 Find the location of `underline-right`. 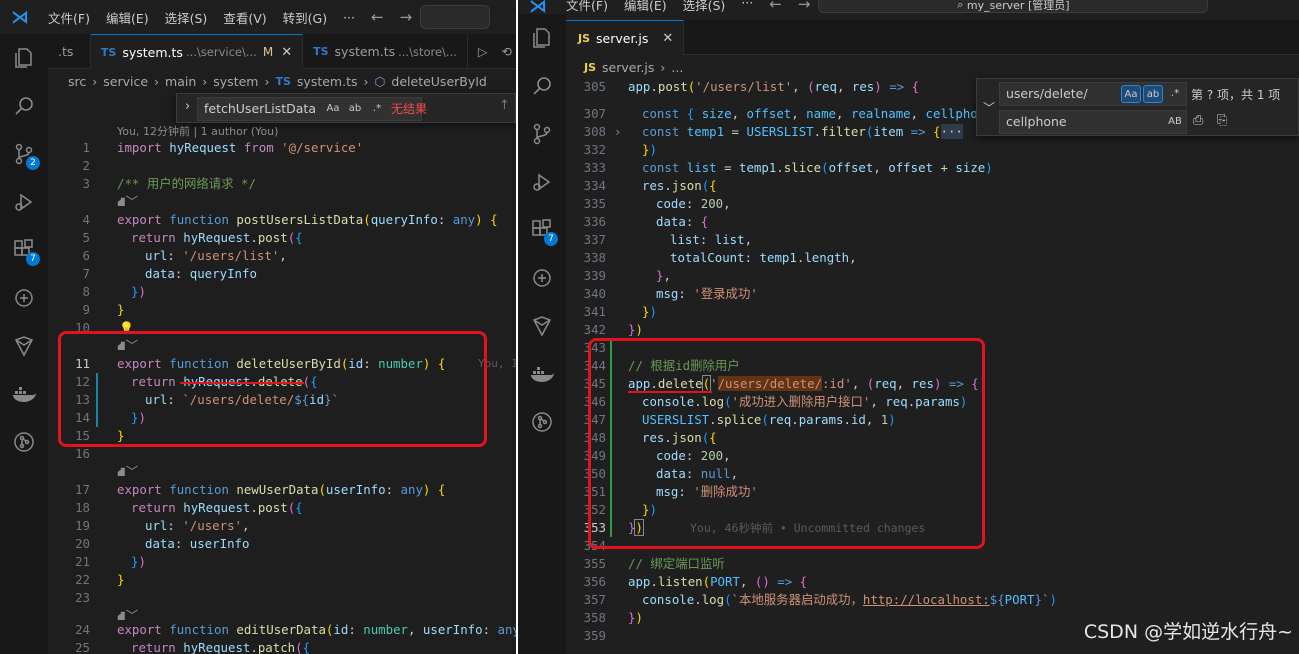

underline-right is located at coordinates (670, 392).